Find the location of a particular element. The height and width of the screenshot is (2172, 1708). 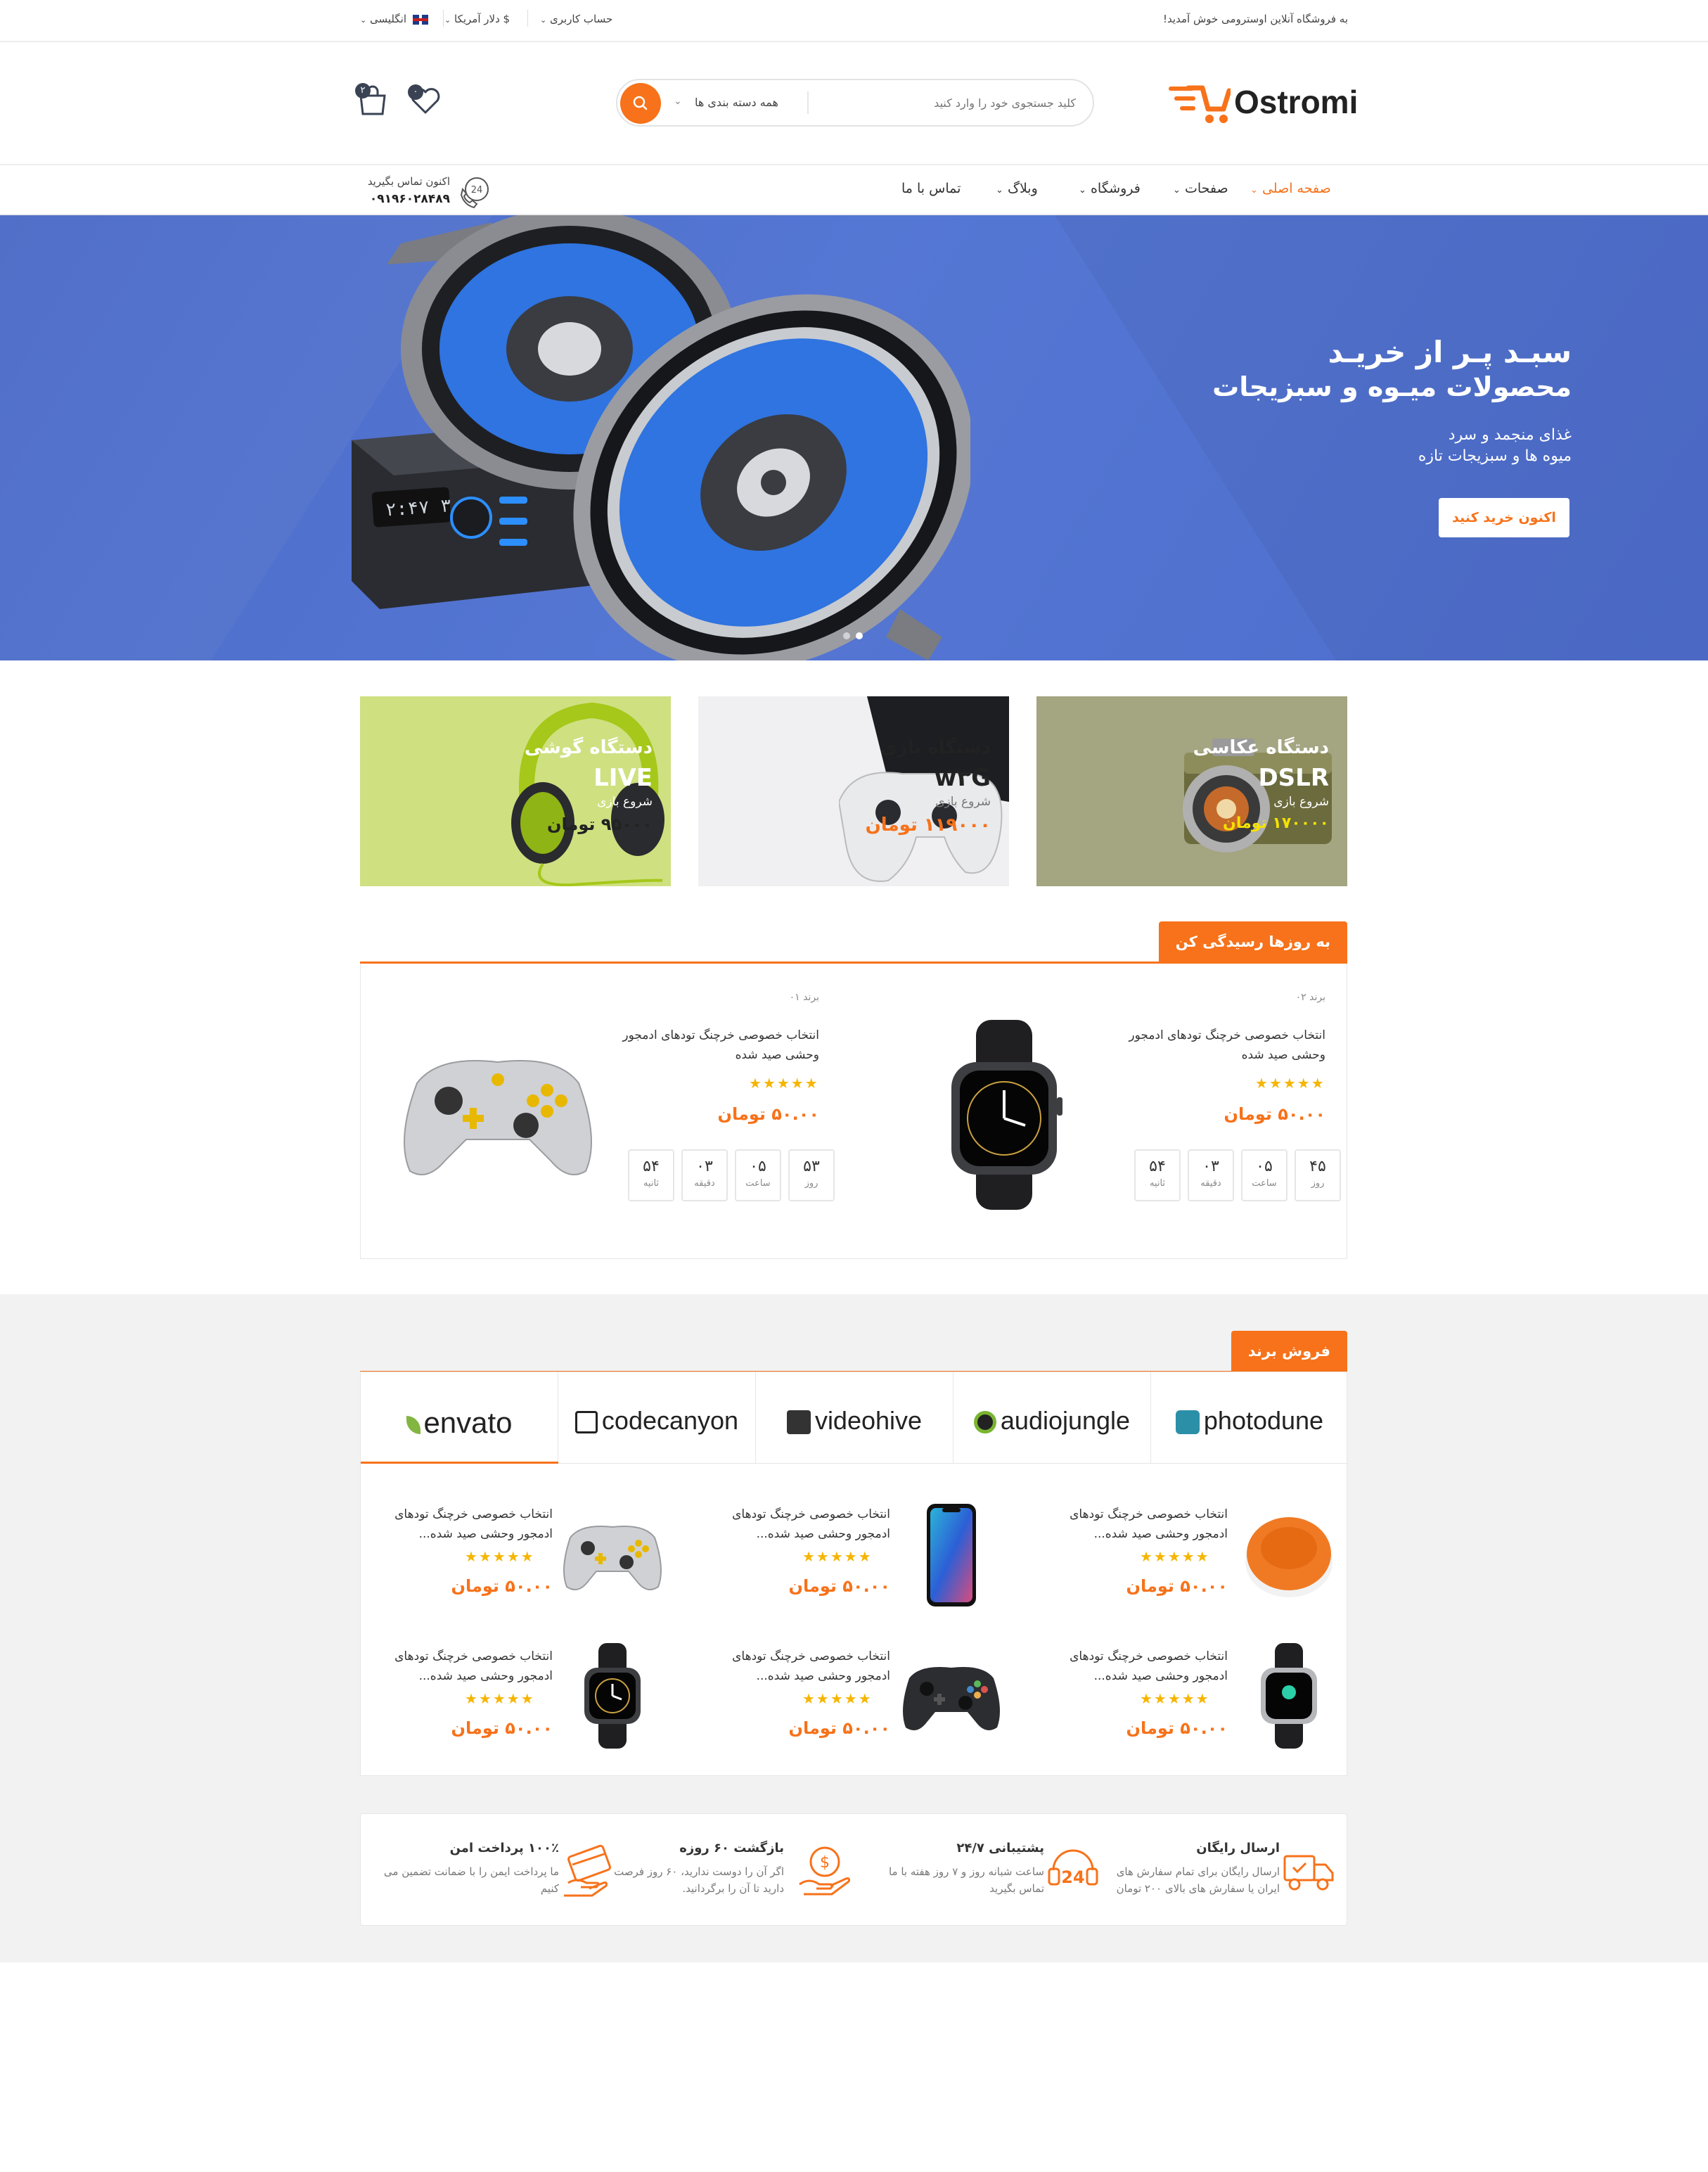

logo-text: Ostromi is located at coordinates (1296, 102).